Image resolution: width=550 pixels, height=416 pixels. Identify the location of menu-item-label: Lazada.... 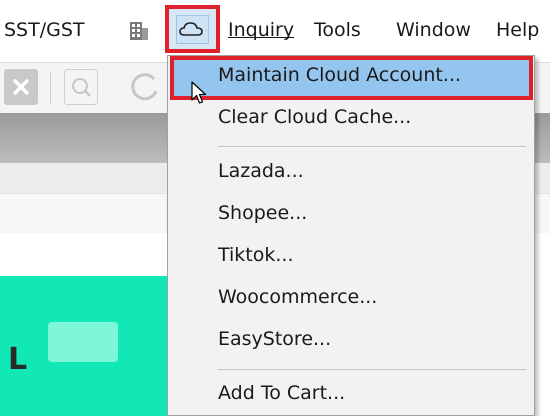
(261, 171).